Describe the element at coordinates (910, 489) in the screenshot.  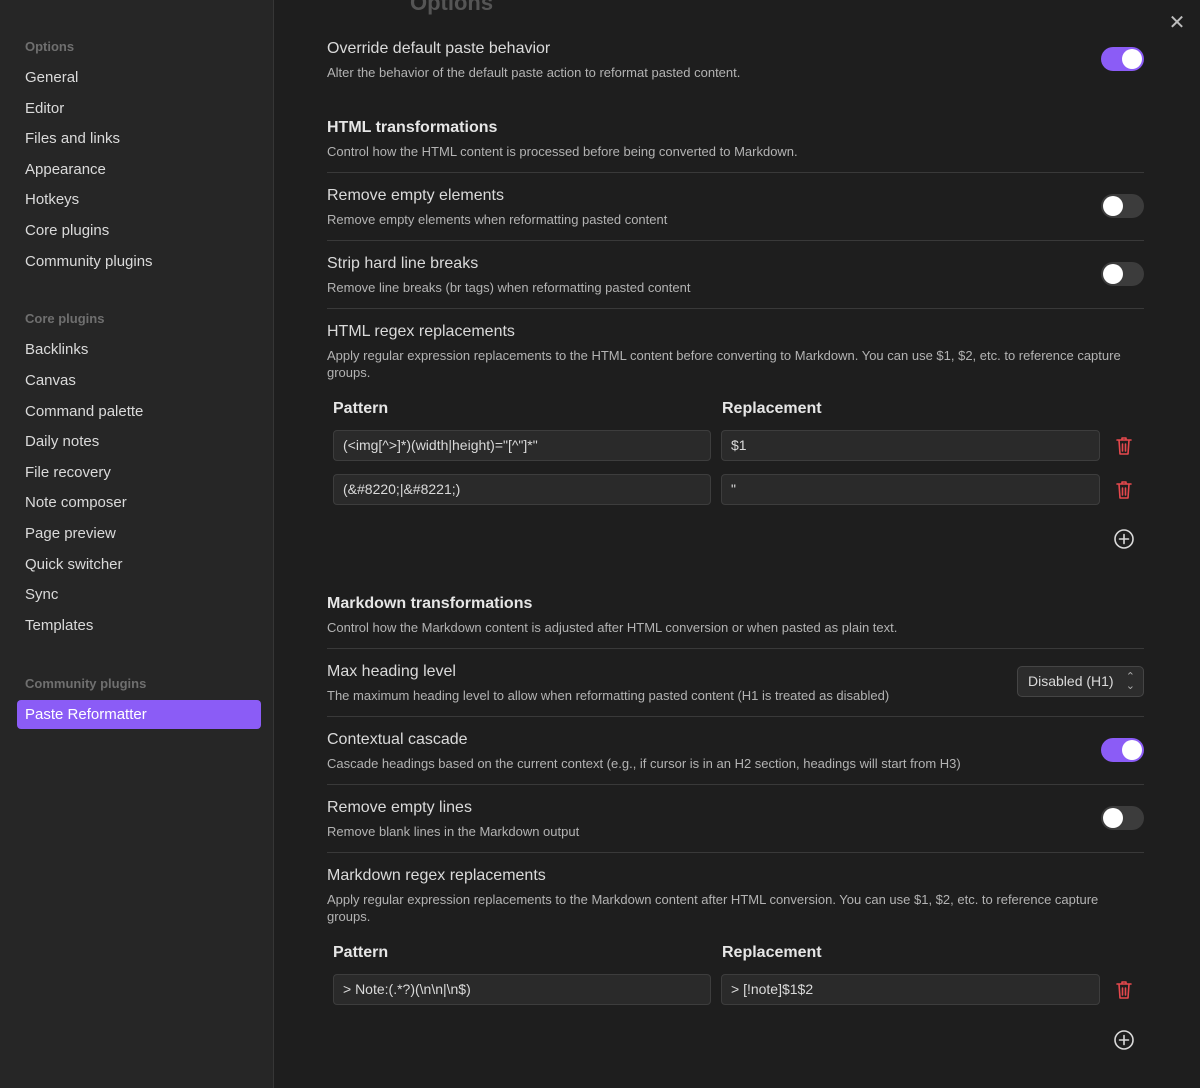
I see `html-regex-replacement-input: "` at that location.